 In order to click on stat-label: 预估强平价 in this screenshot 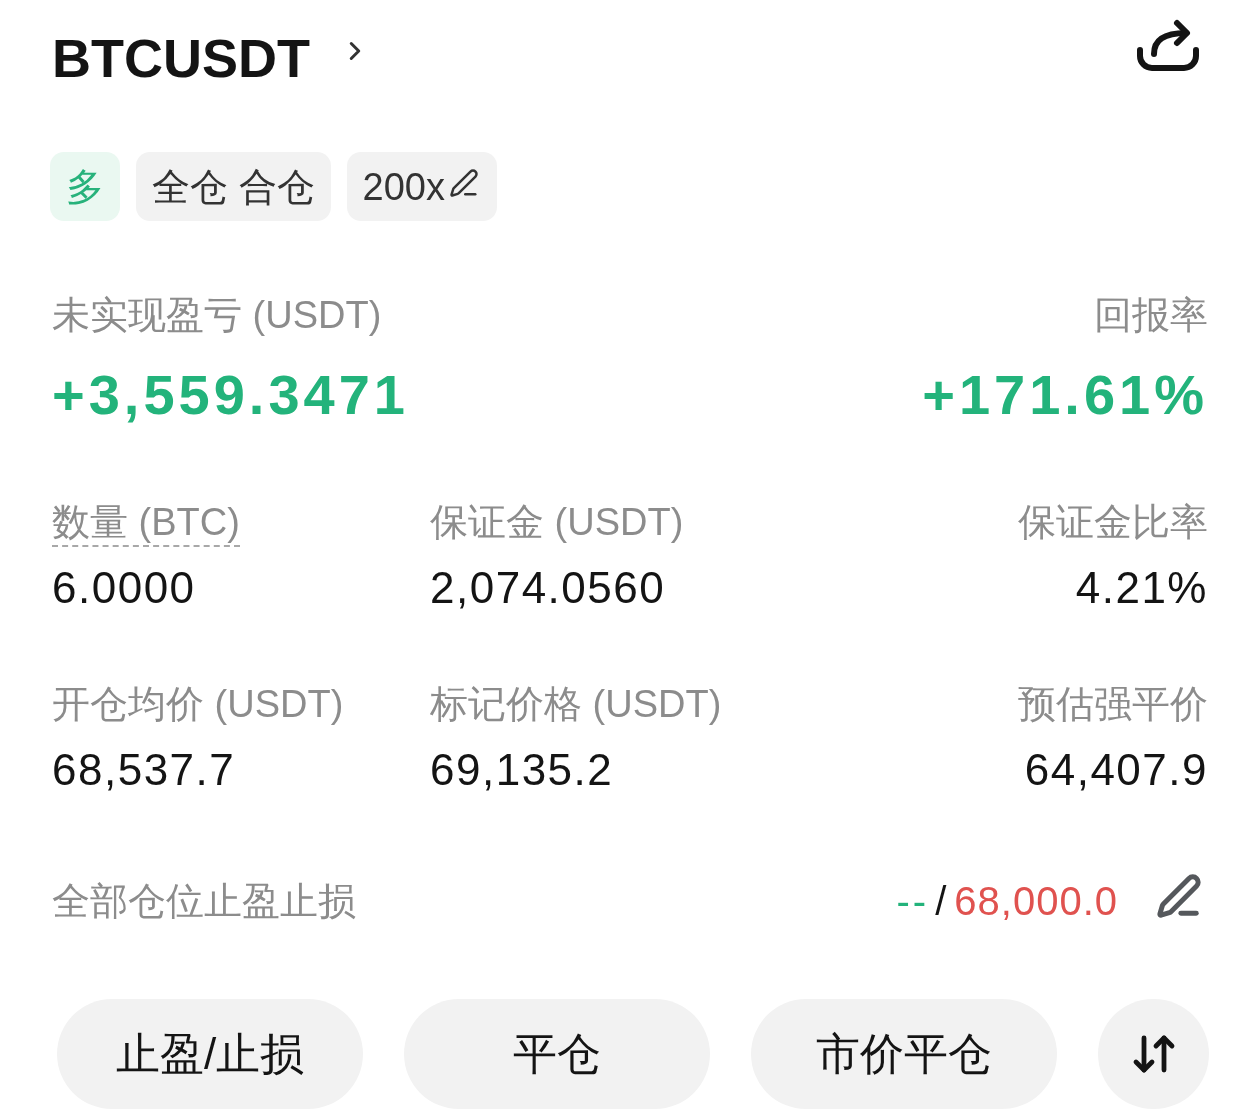, I will do `click(1113, 704)`.